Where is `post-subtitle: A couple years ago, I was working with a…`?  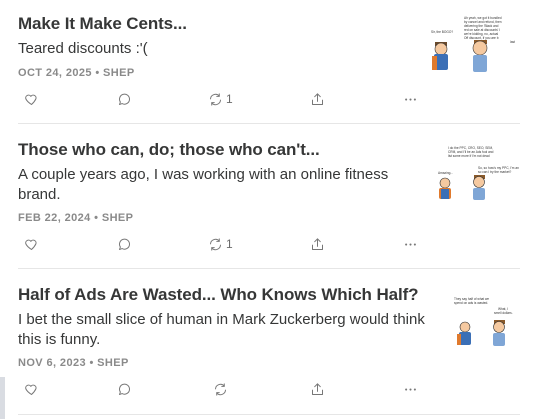
post-subtitle: A couple years ago, I was working with a… is located at coordinates (203, 184).